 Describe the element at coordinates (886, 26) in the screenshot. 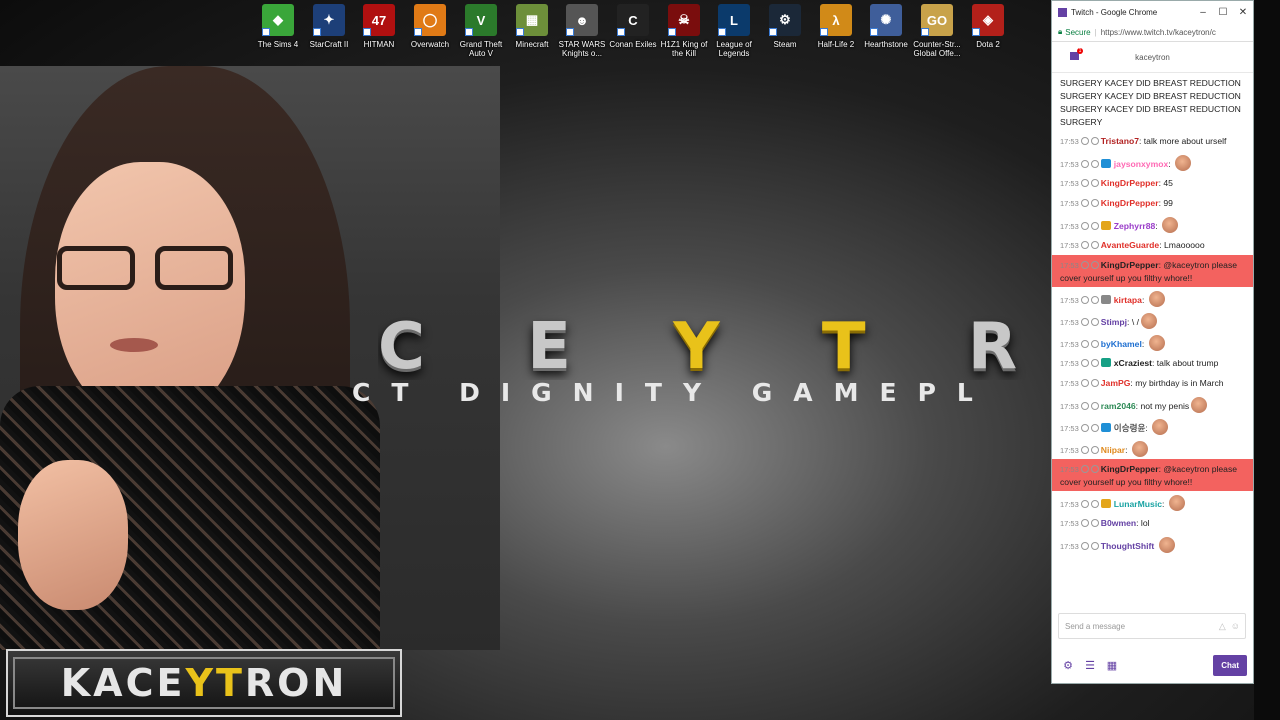

I see `desktop-icon: ✺ Hearthstone` at that location.